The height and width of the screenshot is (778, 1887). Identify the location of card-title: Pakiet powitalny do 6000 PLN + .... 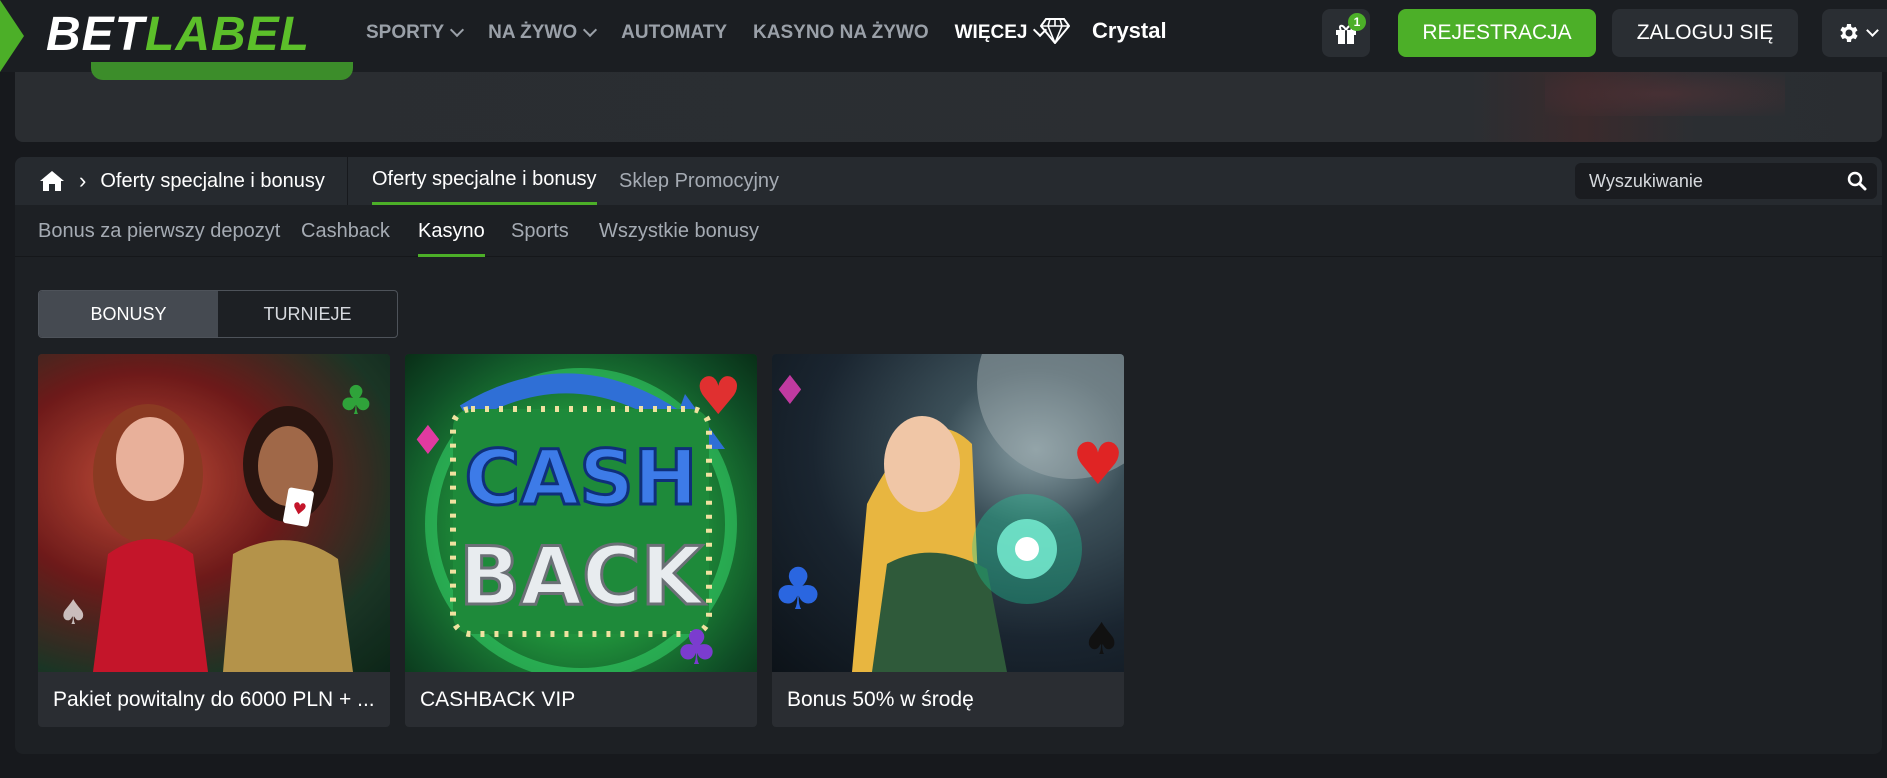
(214, 699).